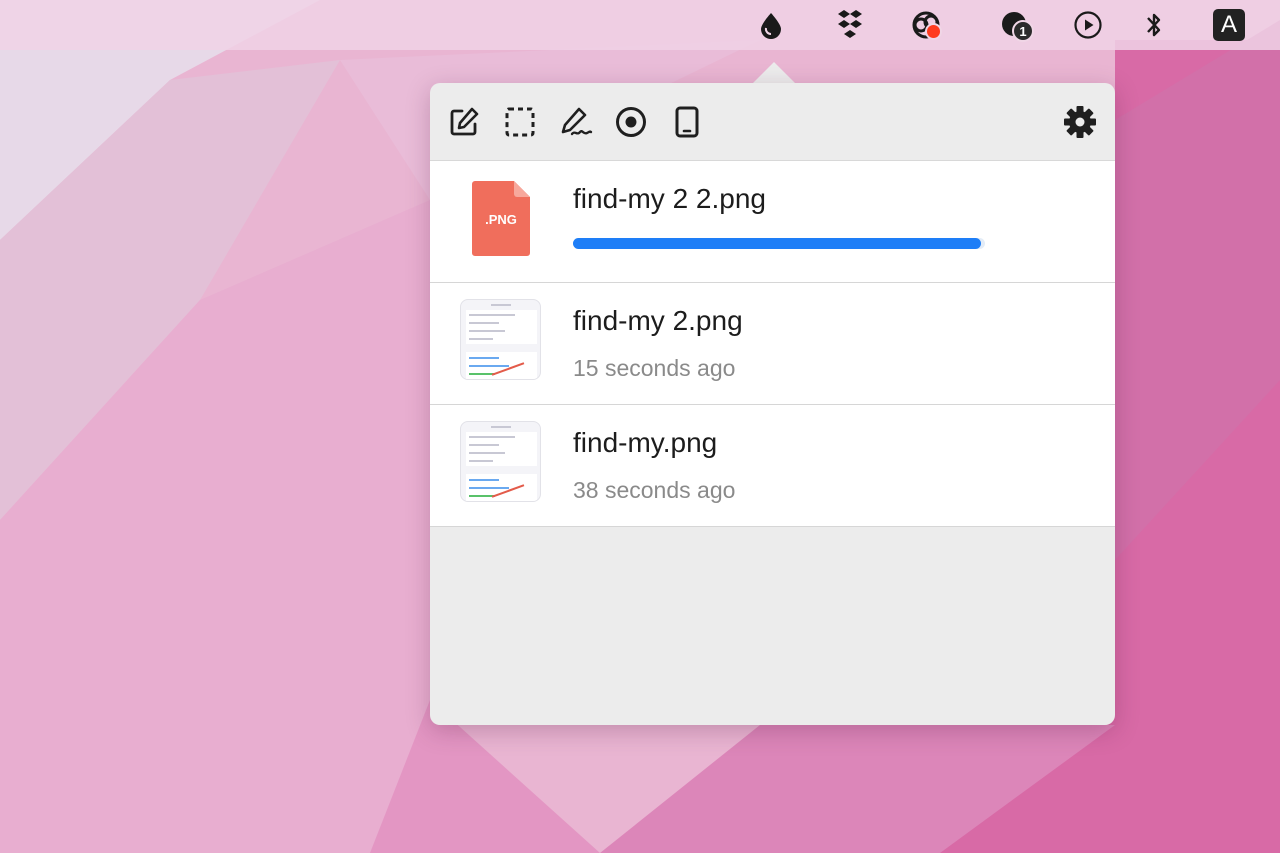 The height and width of the screenshot is (853, 1280). Describe the element at coordinates (658, 320) in the screenshot. I see `upload-filename: find-my 2.png` at that location.